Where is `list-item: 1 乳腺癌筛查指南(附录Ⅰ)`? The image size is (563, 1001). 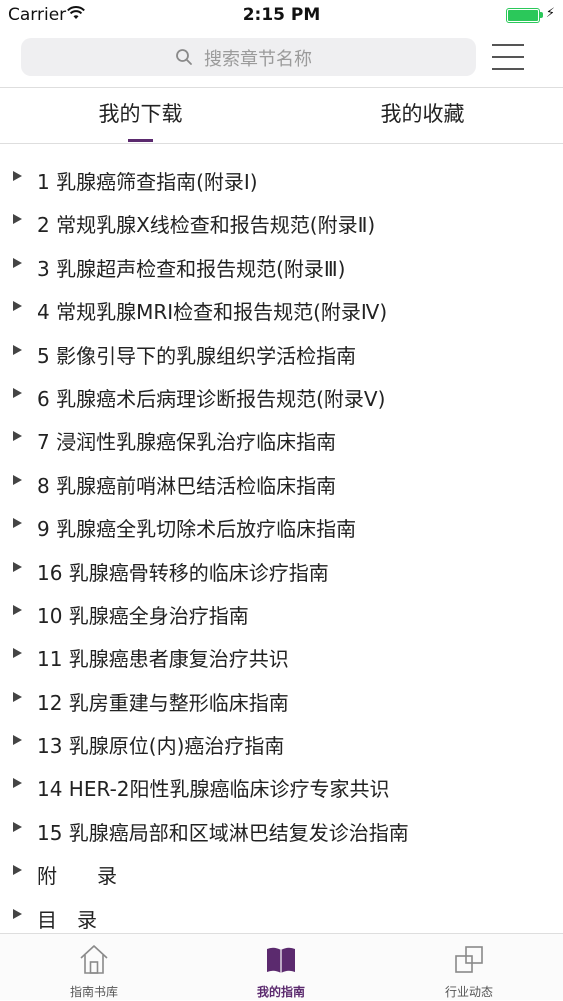
list-item: 1 乳腺癌筛查指南(附录Ⅰ) is located at coordinates (281, 179).